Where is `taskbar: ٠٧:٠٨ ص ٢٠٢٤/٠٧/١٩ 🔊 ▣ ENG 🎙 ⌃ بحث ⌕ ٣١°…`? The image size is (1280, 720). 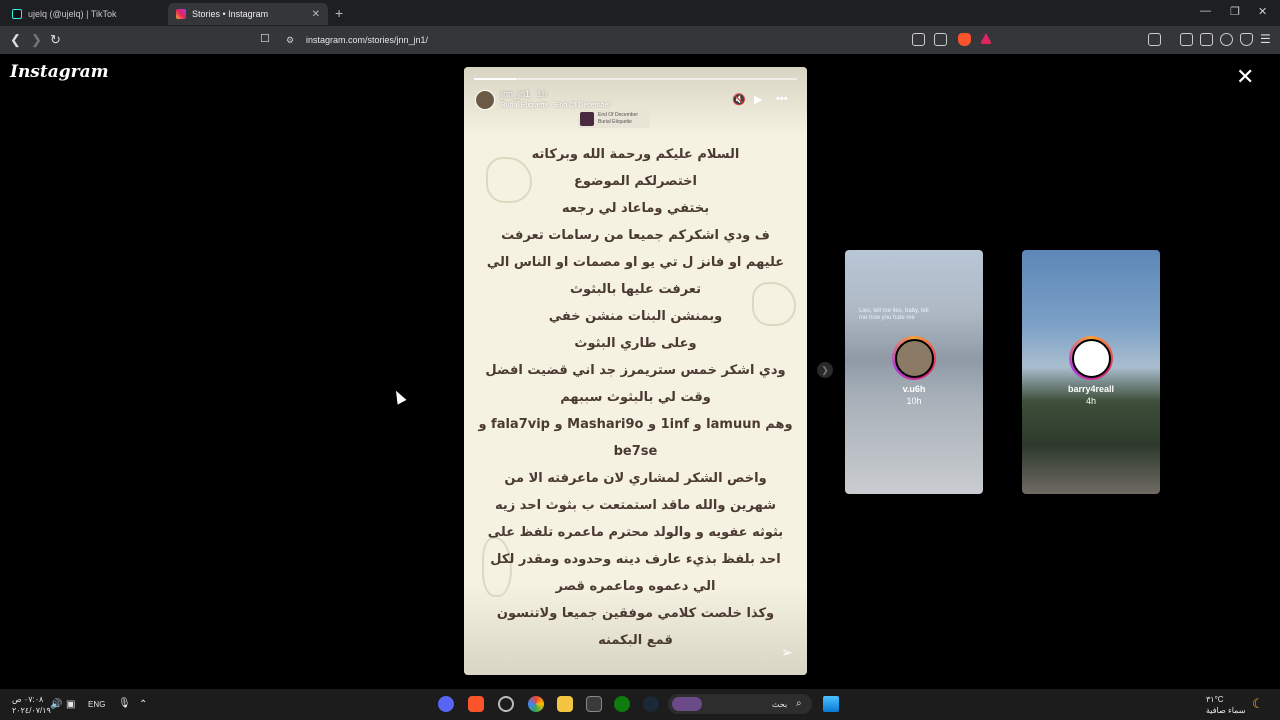 taskbar: ٠٧:٠٨ ص ٢٠٢٤/٠٧/١٩ 🔊 ▣ ENG 🎙 ⌃ بحث ⌕ ٣١°… is located at coordinates (640, 704).